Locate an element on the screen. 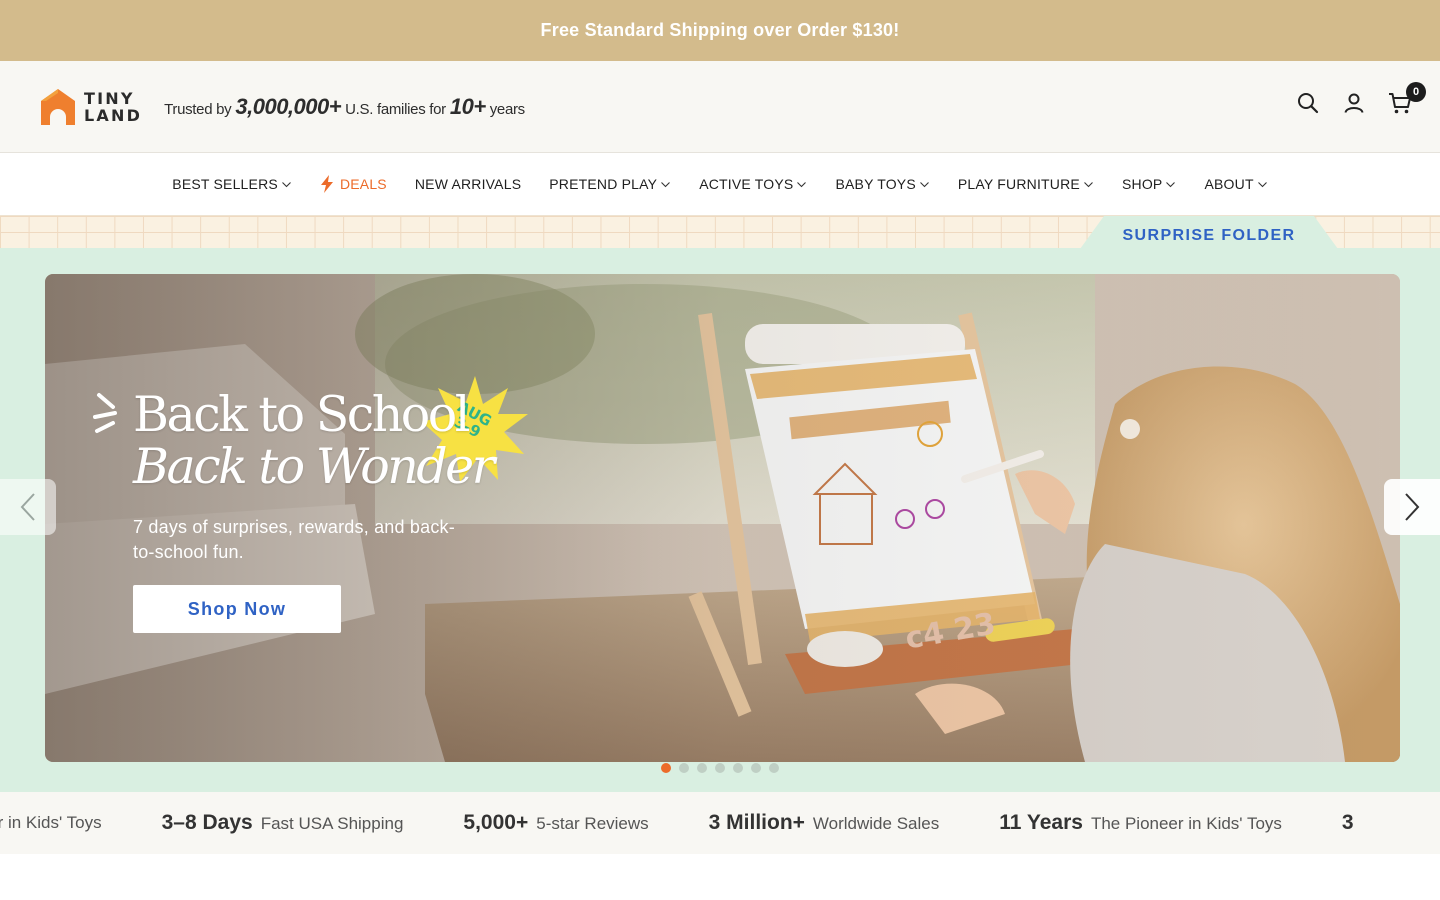 This screenshot has width=1440, height=900. stat-item: ioneer in Kids' Toys is located at coordinates (51, 823).